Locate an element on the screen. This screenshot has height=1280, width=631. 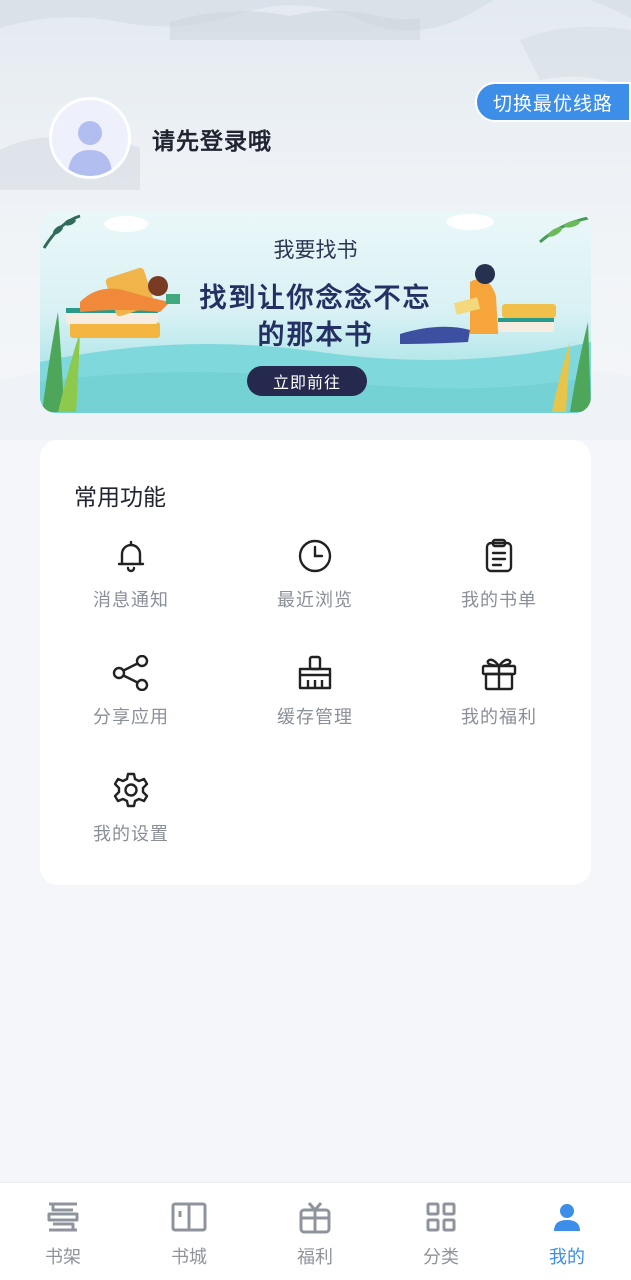
func-label: 分享应用 is located at coordinates (131, 717).